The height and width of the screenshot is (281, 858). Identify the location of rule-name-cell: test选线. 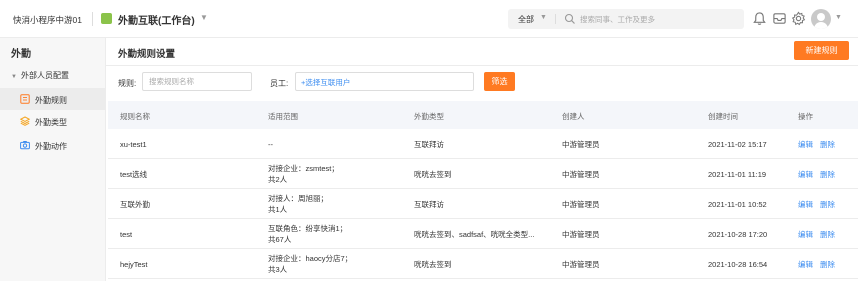
(134, 174).